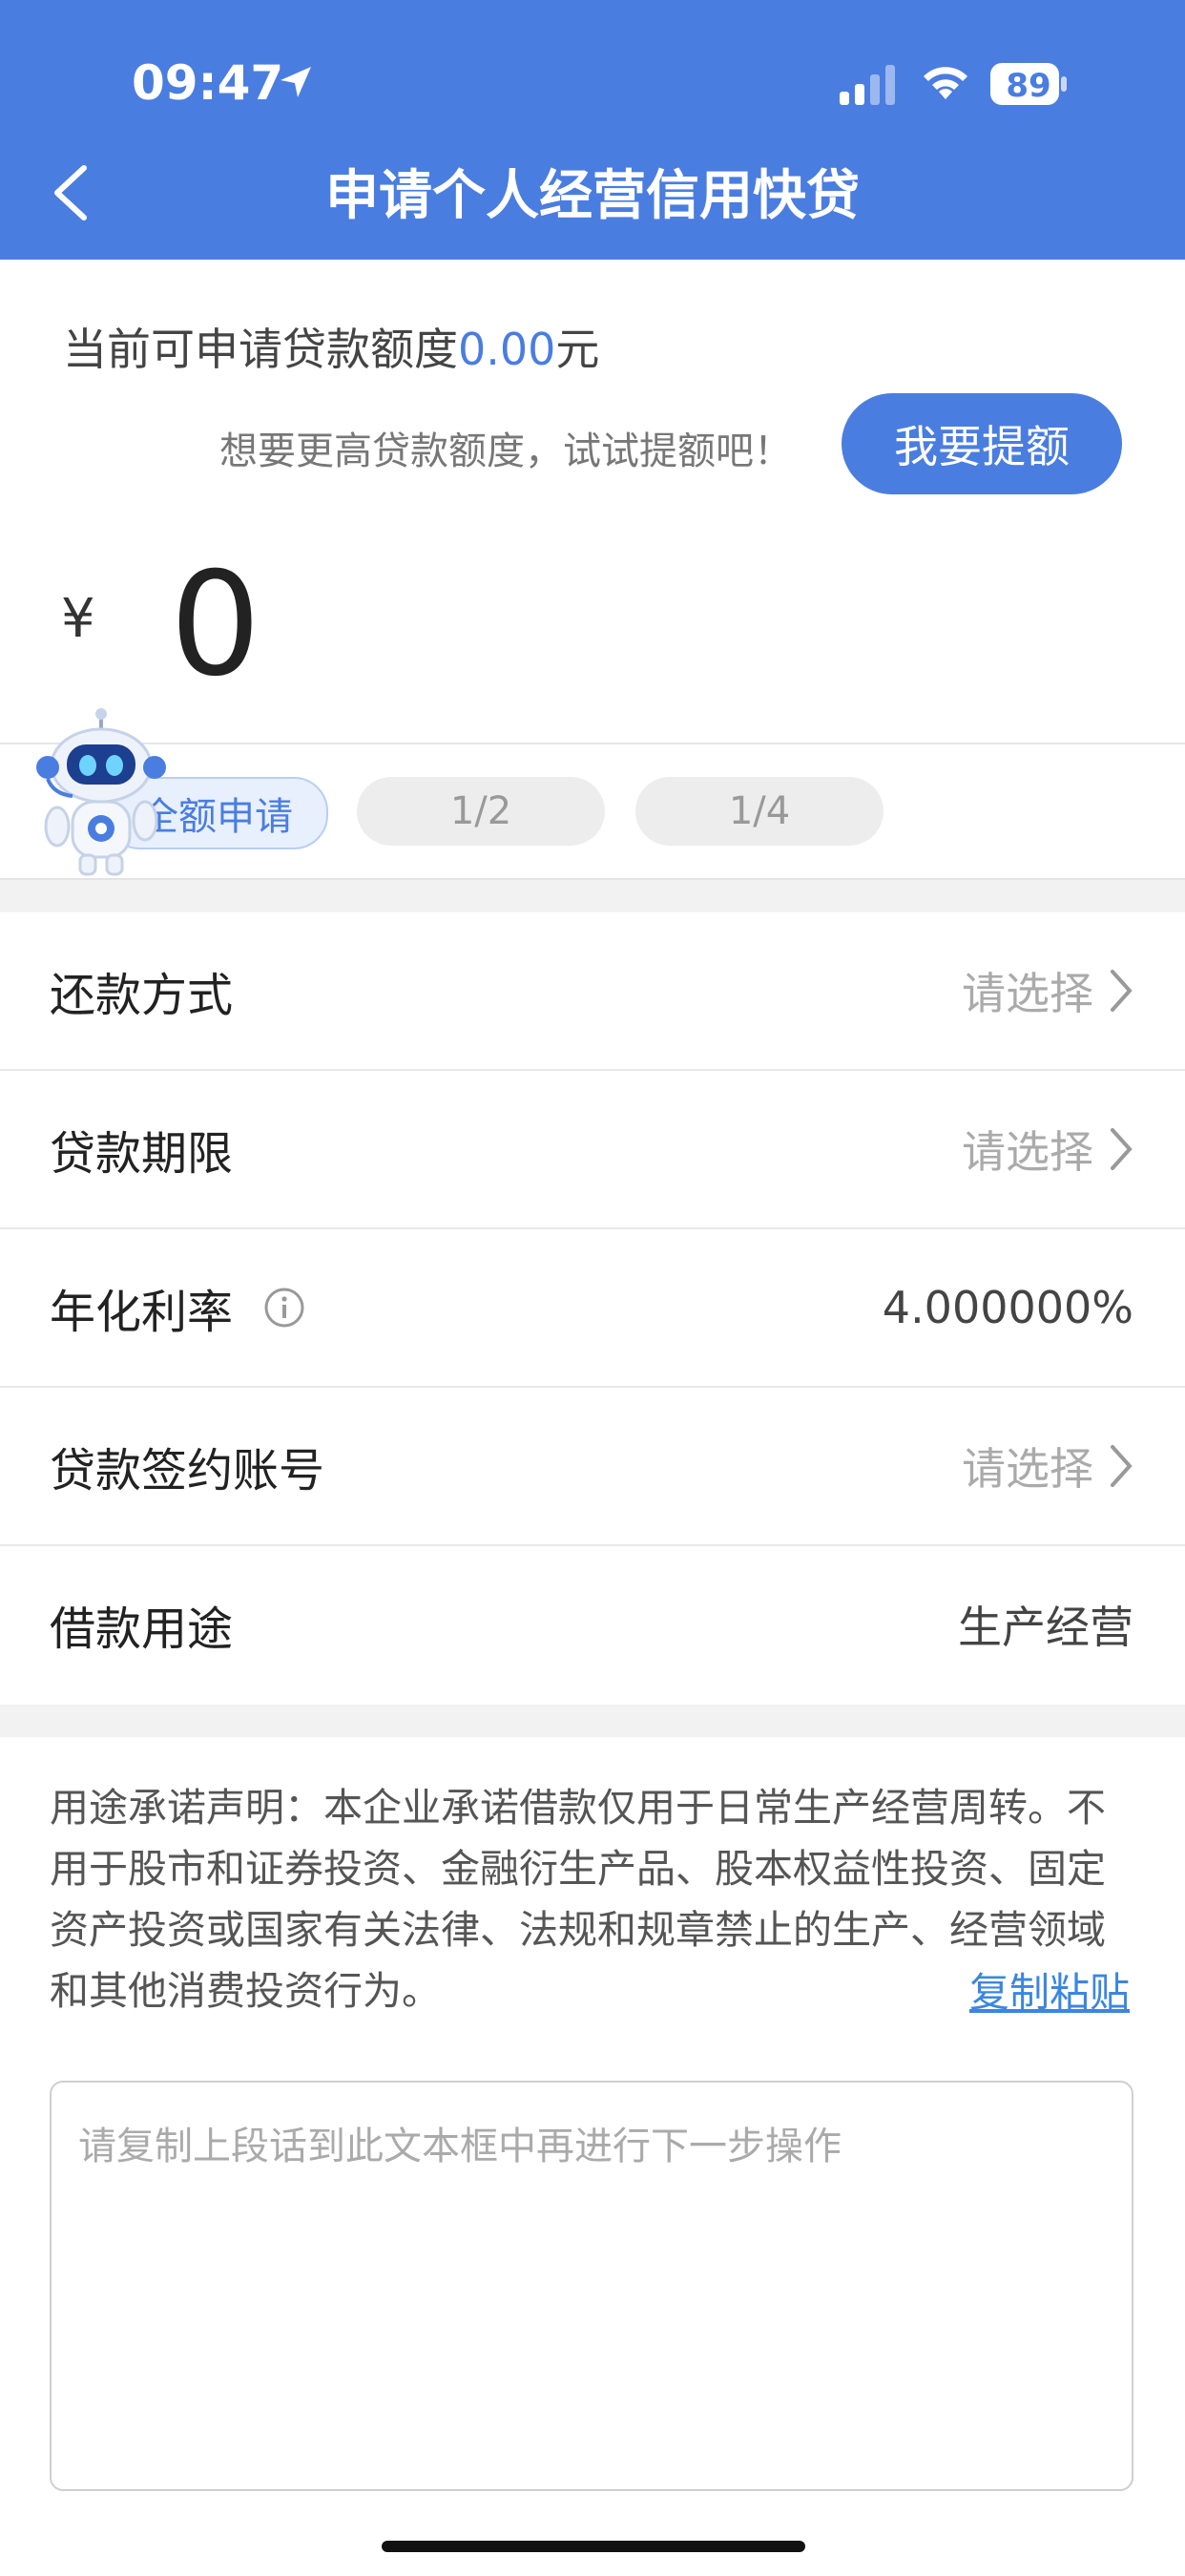  Describe the element at coordinates (982, 443) in the screenshot. I see `raise-quota-button: 我要提额` at that location.